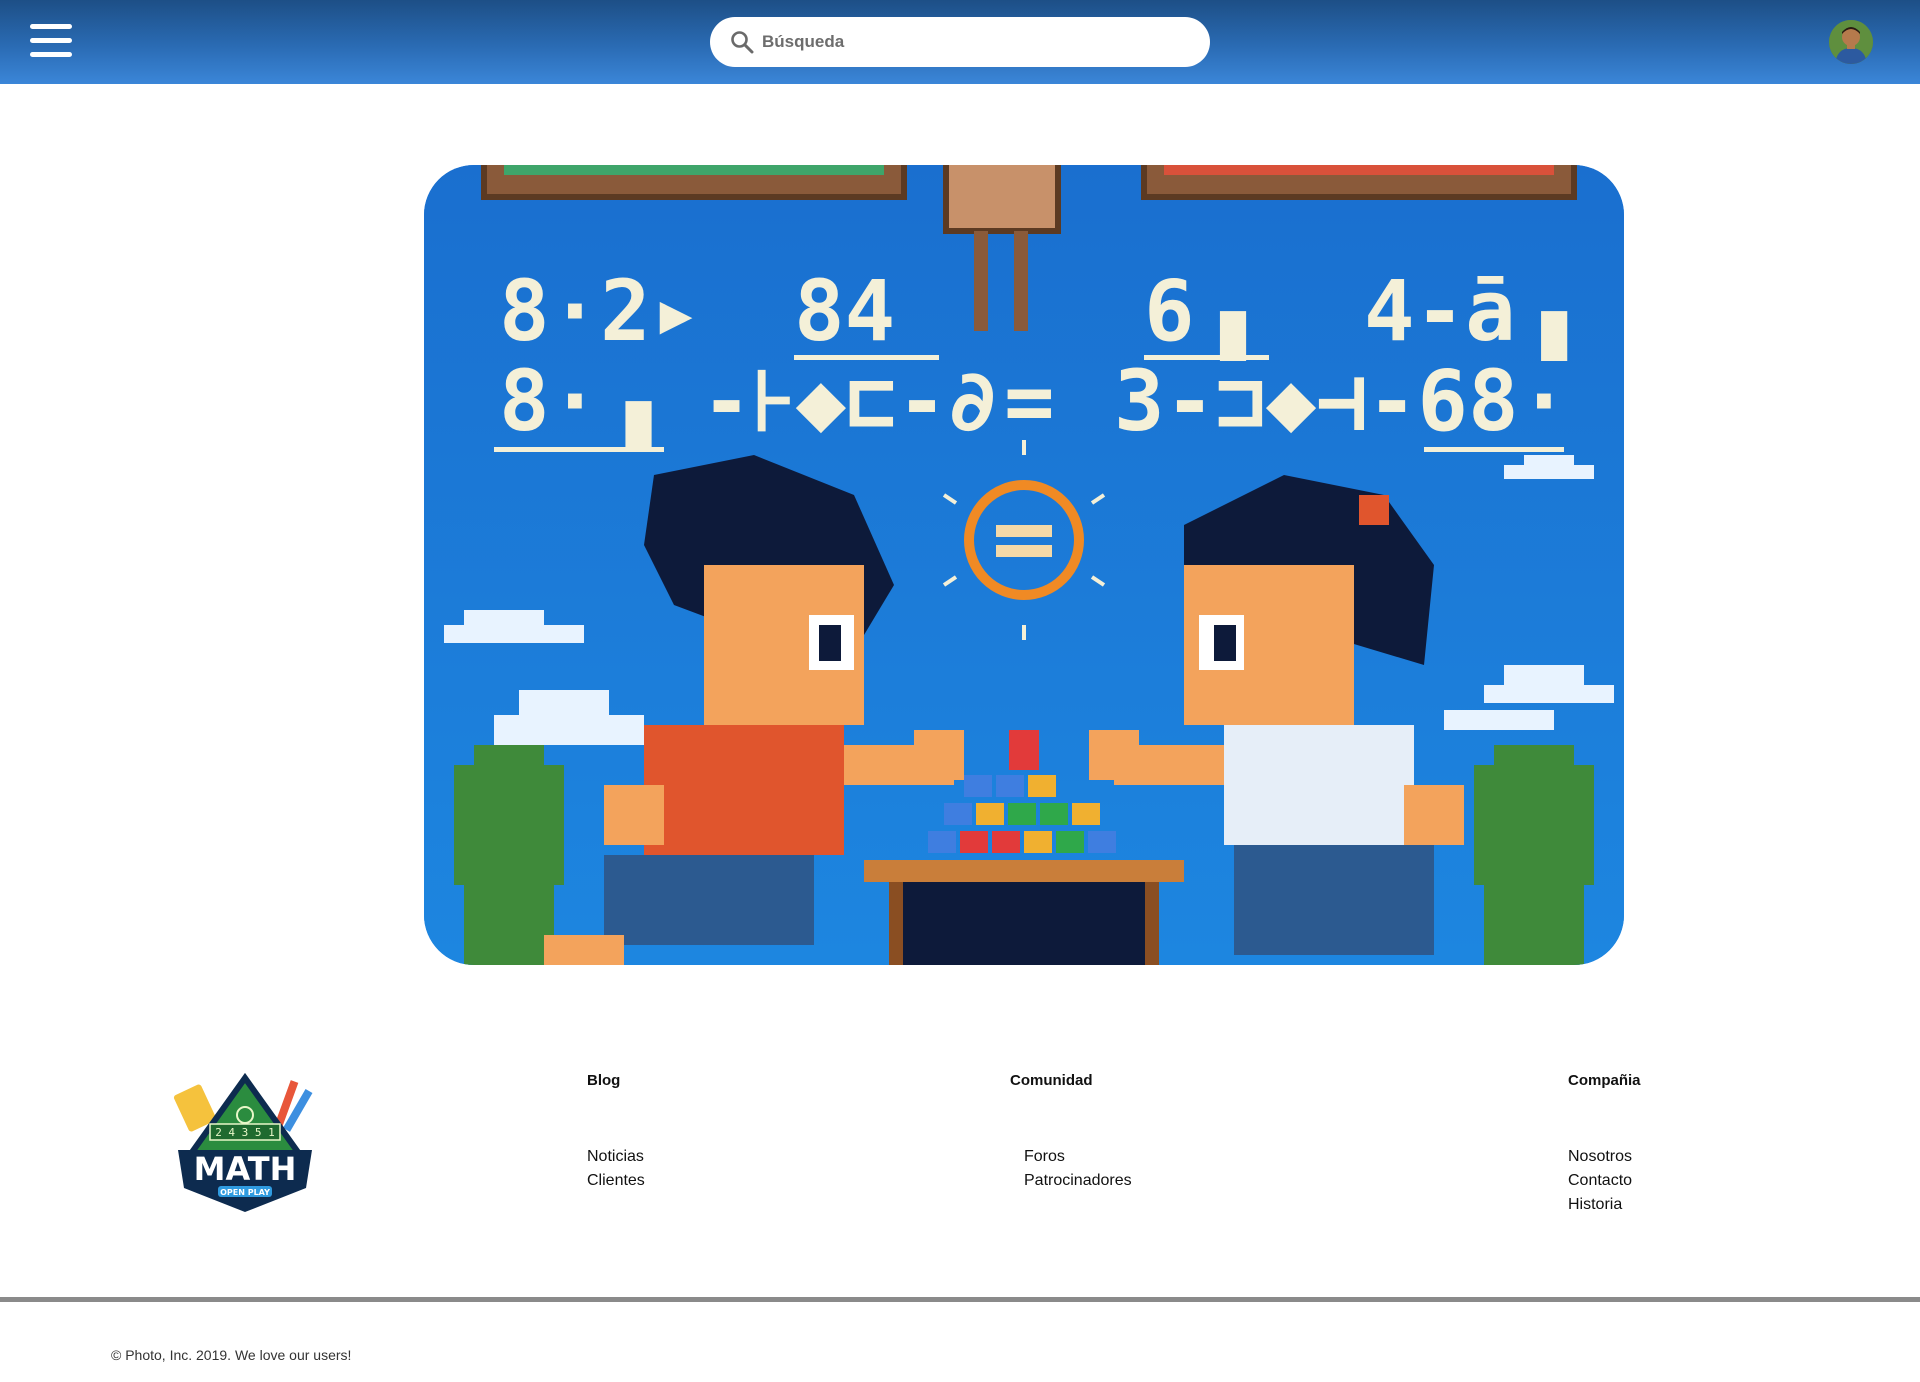  What do you see at coordinates (1195, 311) in the screenshot?
I see `svg-text: 6▗` at bounding box center [1195, 311].